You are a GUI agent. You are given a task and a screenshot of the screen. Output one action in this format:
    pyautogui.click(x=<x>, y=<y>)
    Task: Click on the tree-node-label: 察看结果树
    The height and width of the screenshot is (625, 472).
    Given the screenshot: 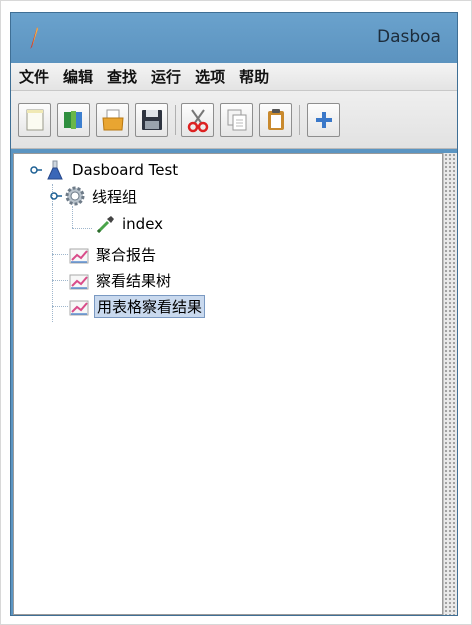 What is the action you would take?
    pyautogui.click(x=134, y=280)
    